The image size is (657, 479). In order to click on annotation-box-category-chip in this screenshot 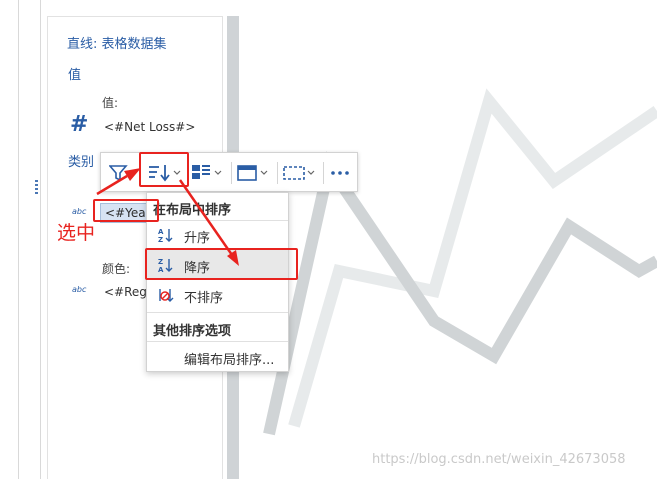, I will do `click(126, 210)`.